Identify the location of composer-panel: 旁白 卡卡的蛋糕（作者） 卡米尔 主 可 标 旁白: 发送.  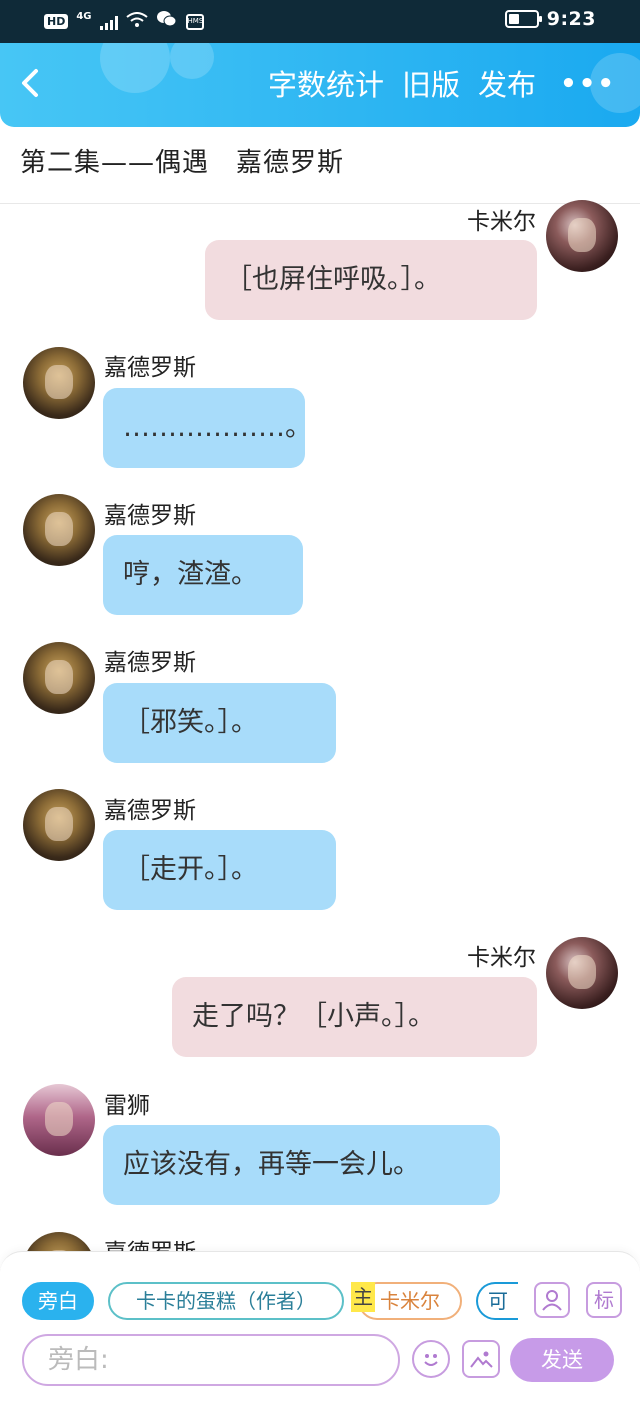
(320, 1336).